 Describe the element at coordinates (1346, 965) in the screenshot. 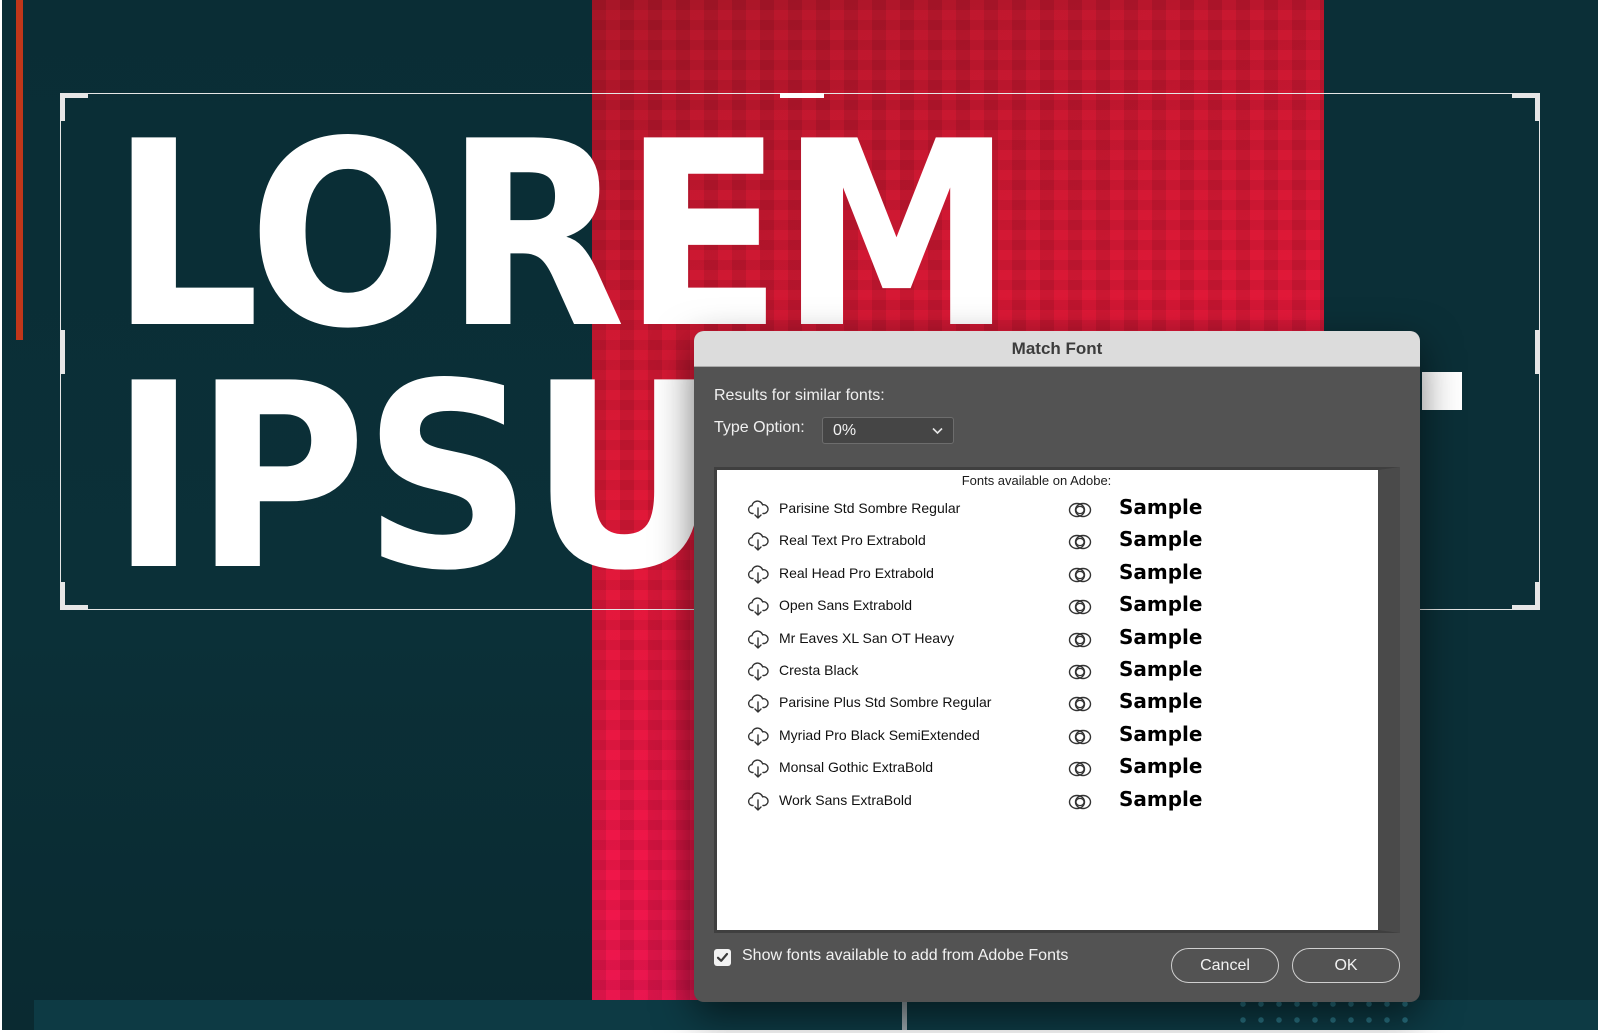

I see `ok-button: OK` at that location.